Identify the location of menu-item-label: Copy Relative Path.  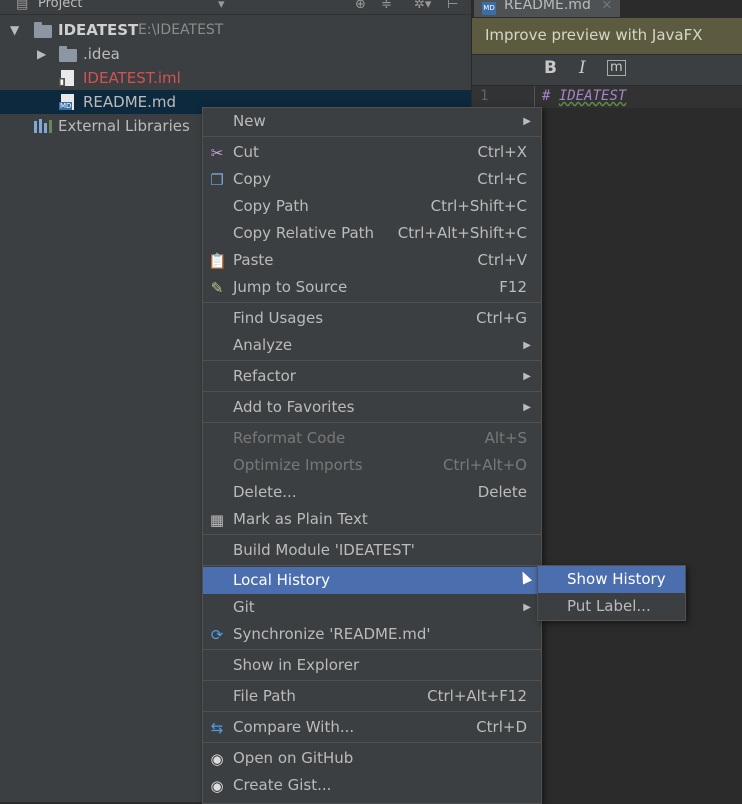
(304, 233).